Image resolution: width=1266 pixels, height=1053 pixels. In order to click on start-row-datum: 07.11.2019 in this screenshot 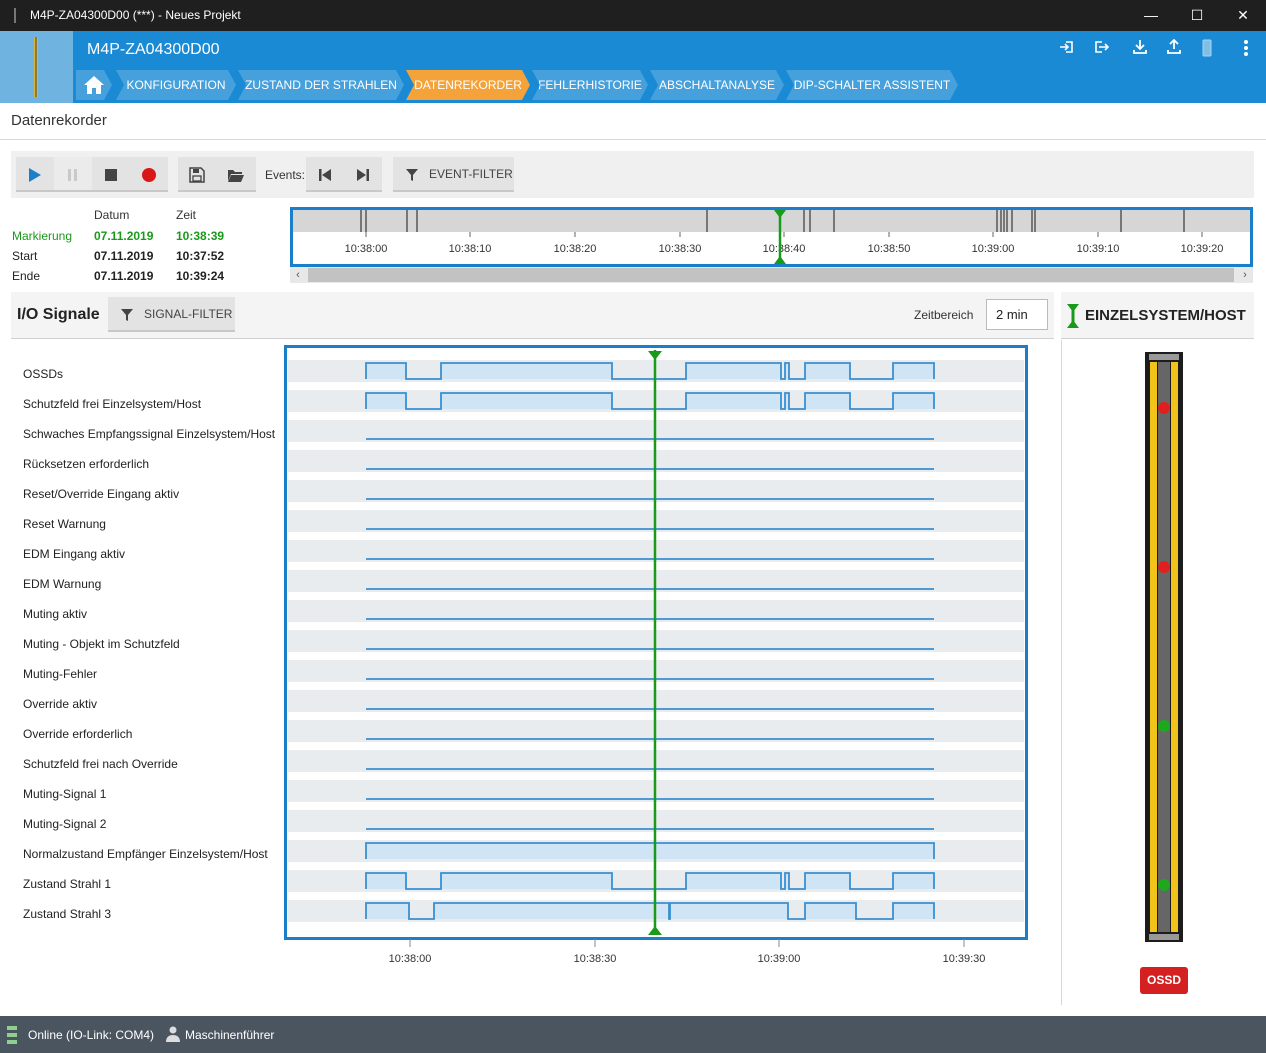, I will do `click(124, 256)`.